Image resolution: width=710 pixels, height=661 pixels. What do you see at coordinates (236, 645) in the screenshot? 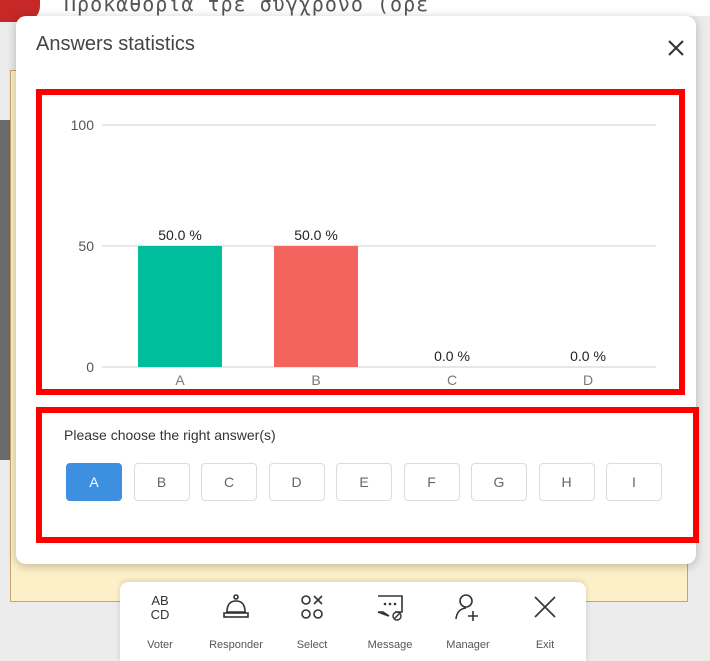
I see `responder-label: Responder` at bounding box center [236, 645].